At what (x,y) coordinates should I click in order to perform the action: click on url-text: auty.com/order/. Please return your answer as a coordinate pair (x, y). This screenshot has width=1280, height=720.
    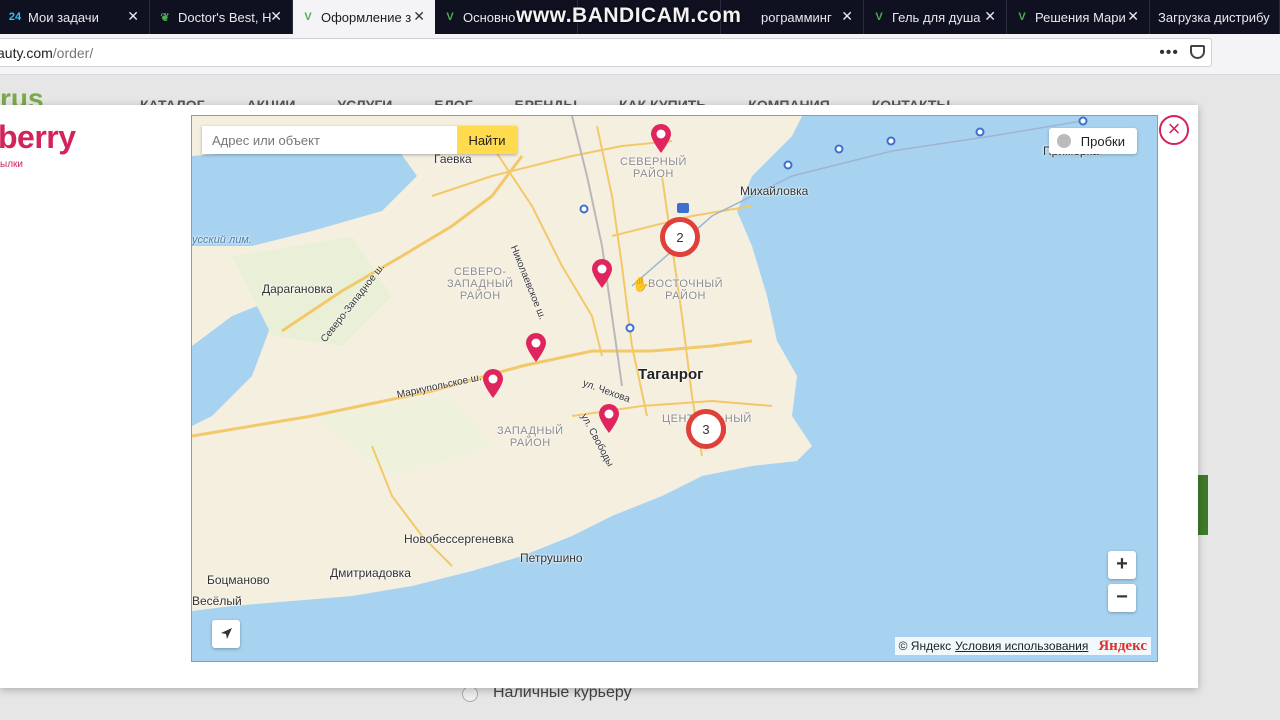
    Looking at the image, I should click on (46, 53).